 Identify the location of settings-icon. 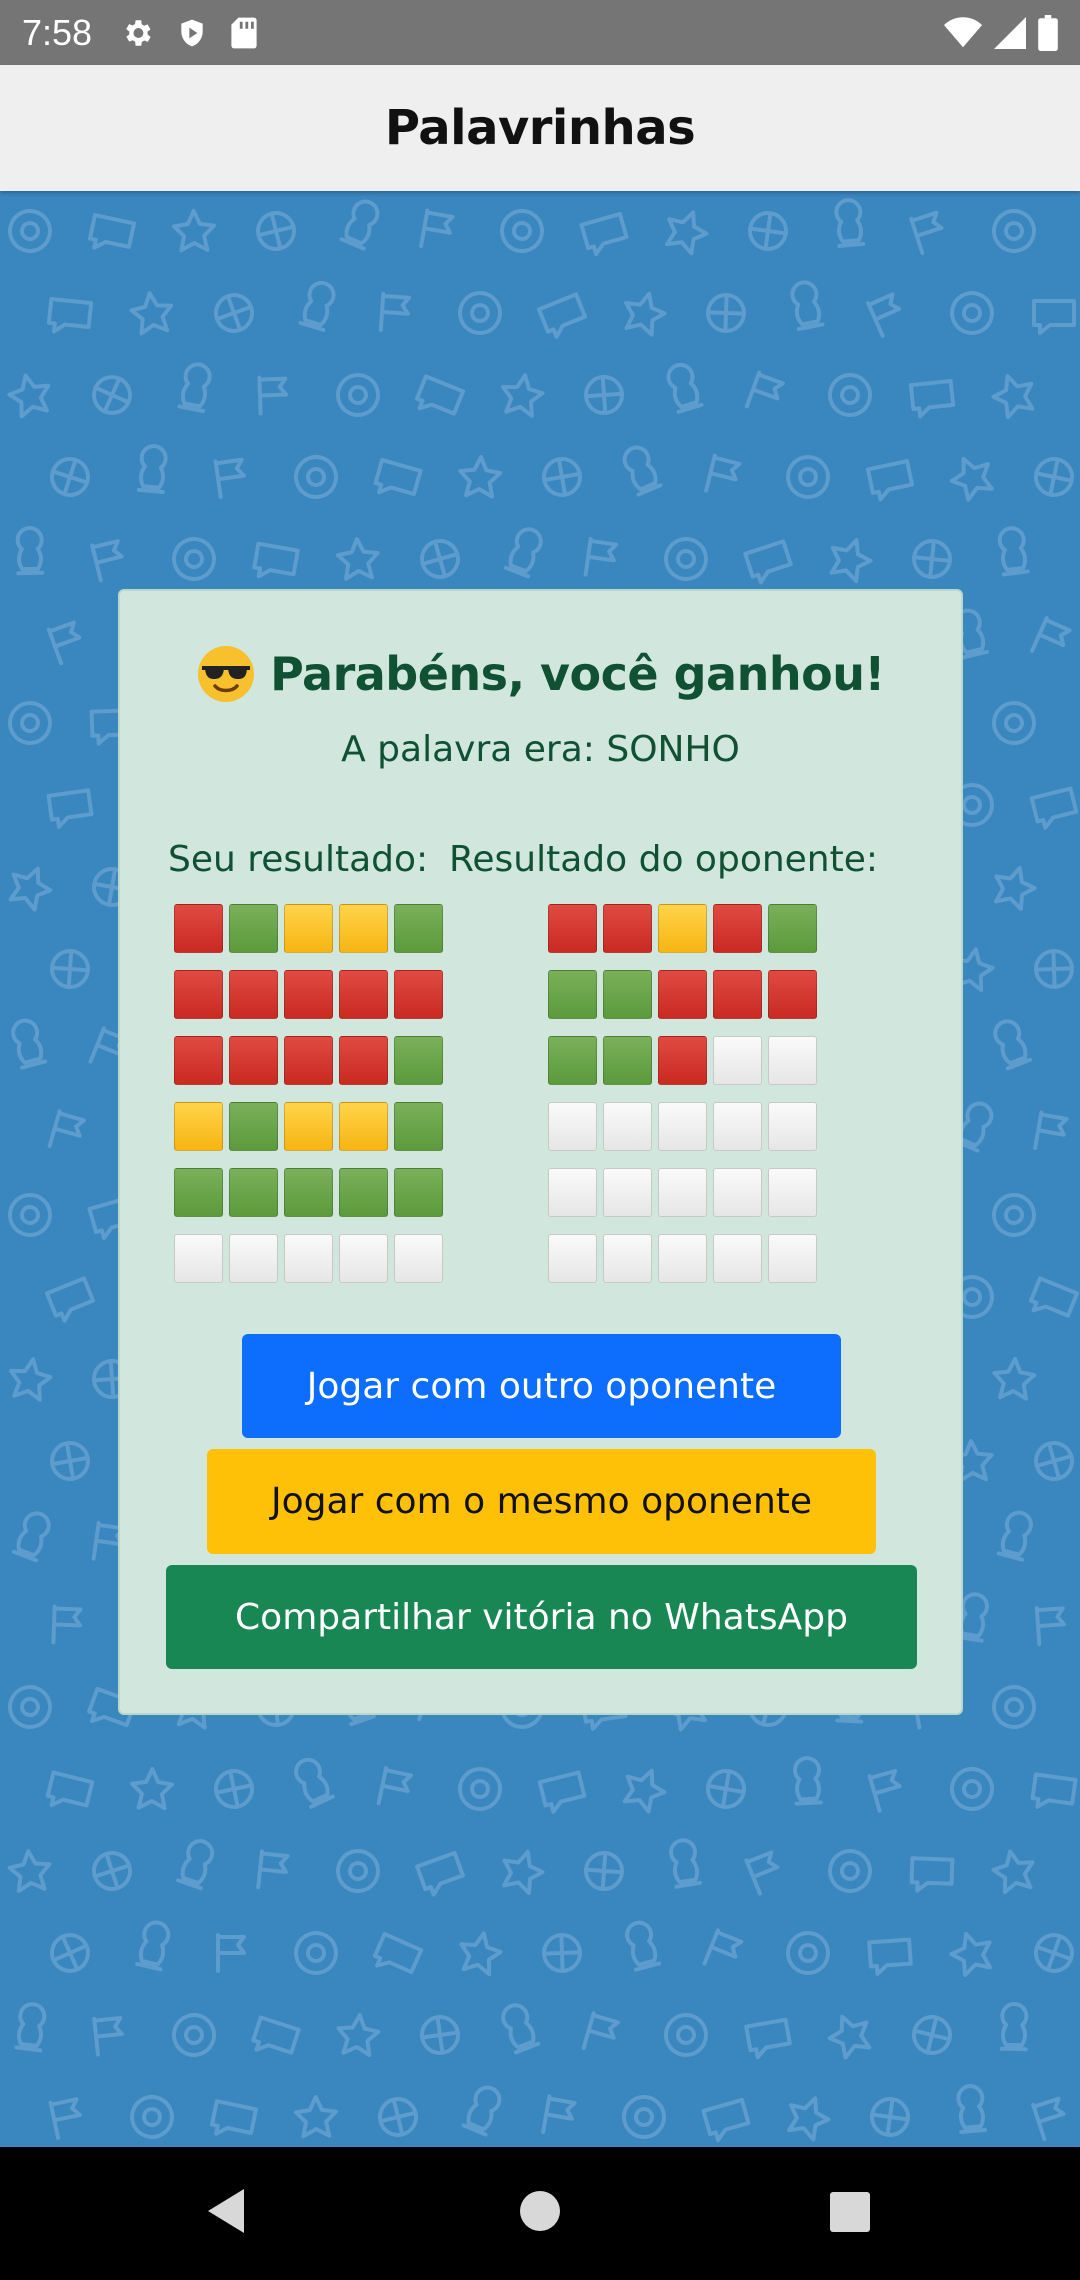
(138, 32).